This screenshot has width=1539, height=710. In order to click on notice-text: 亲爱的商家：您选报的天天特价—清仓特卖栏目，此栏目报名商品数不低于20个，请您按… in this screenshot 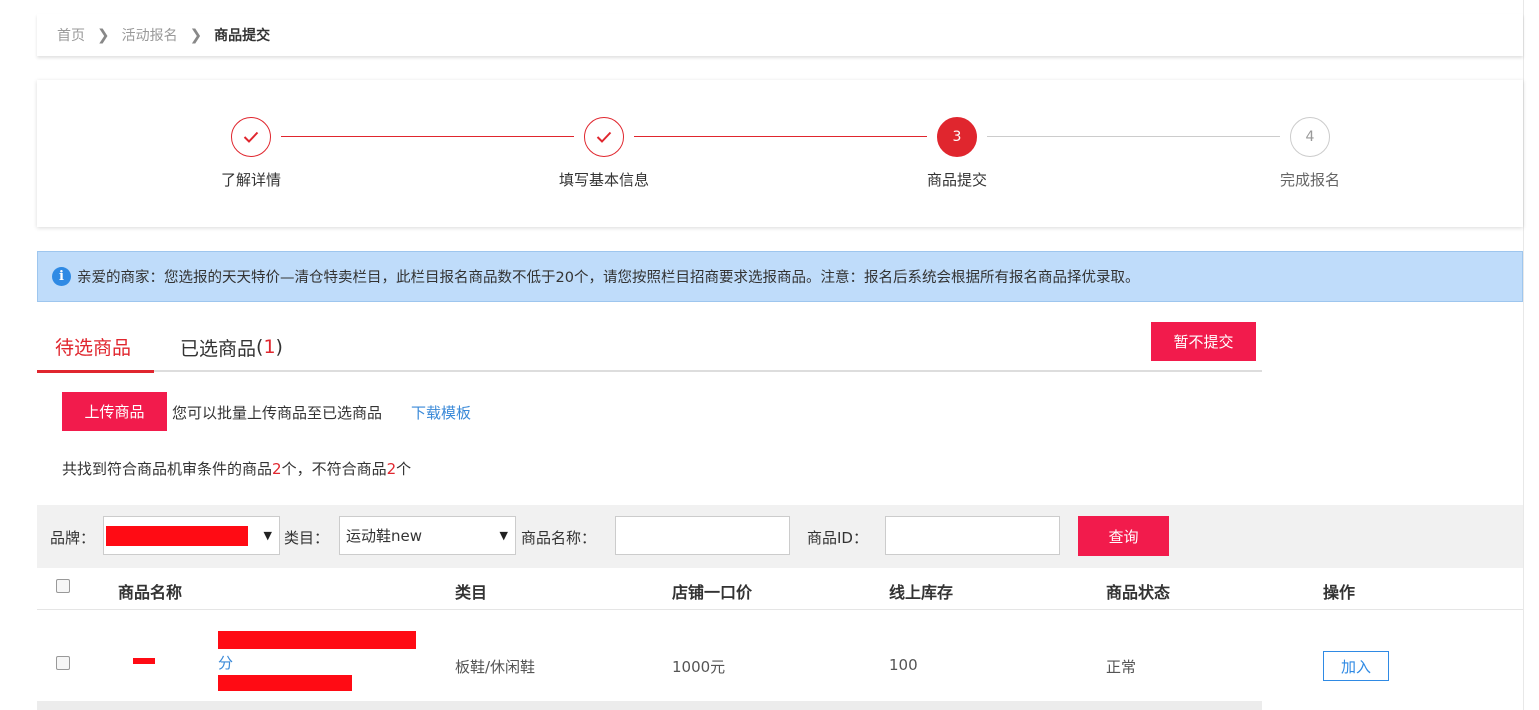, I will do `click(608, 278)`.